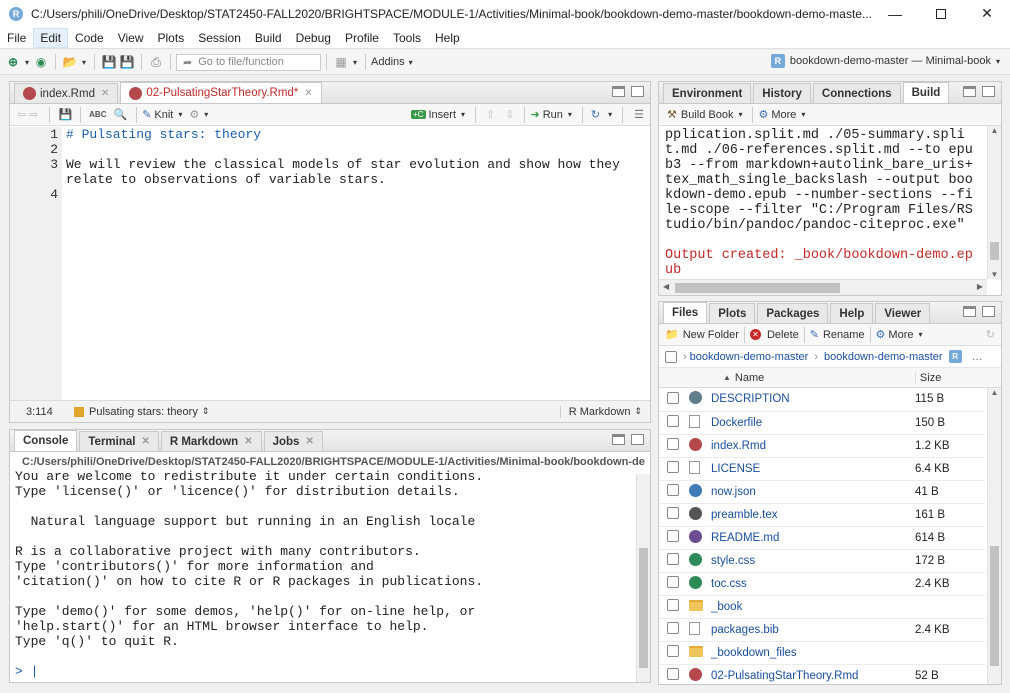 This screenshot has height=693, width=1010. Describe the element at coordinates (729, 584) in the screenshot. I see `file-name: toc.css` at that location.